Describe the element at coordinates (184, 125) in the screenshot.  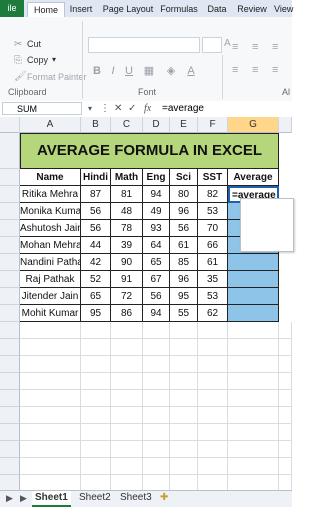
I see `column-header-e: E` at that location.